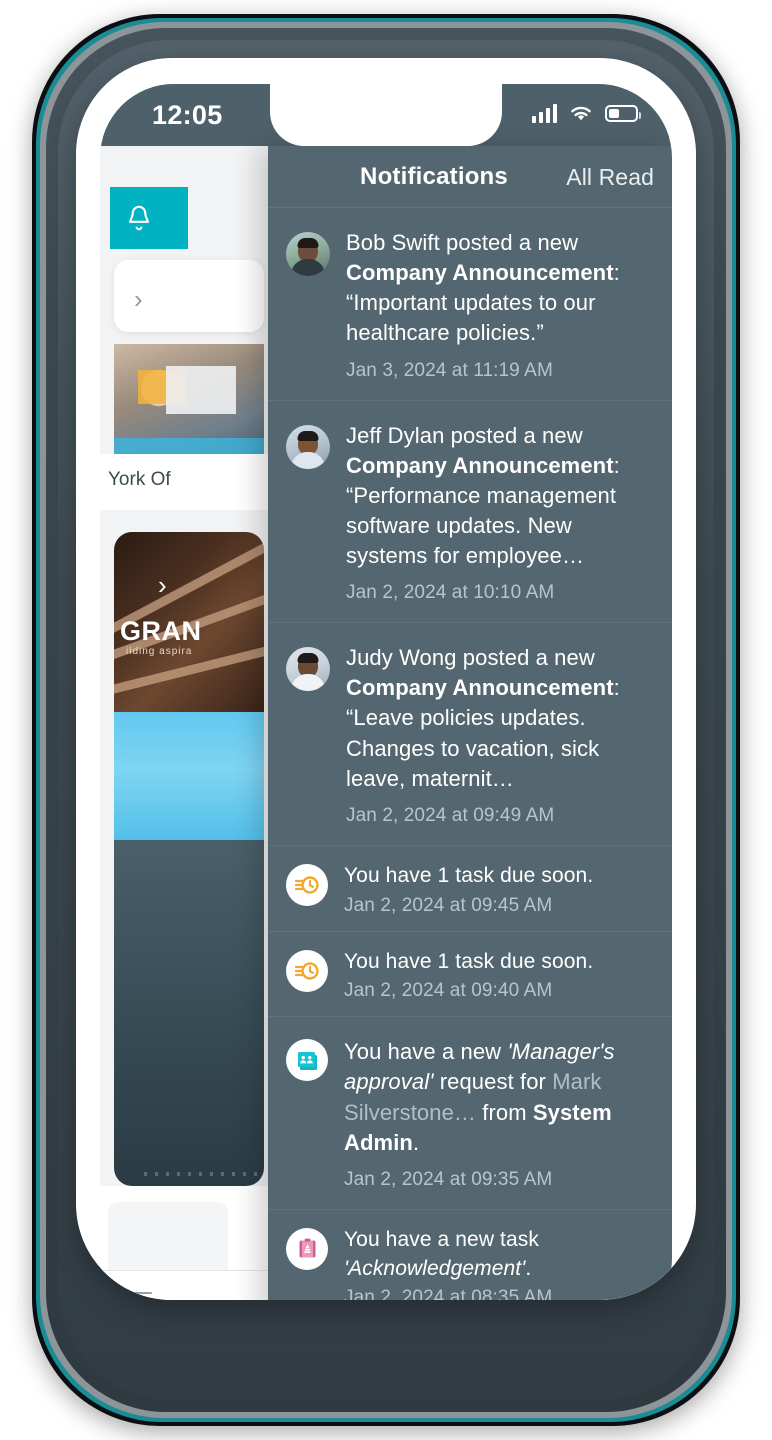  What do you see at coordinates (450, 815) in the screenshot?
I see `notification-timestamp: Jan 2, 2024 at 09:49 AM` at bounding box center [450, 815].